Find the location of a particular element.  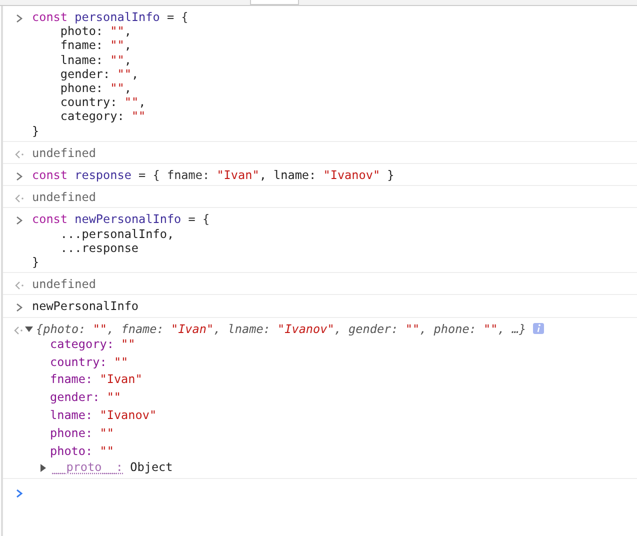

object-summary: {photo: "", fname: "Ivan", lname: "Ivanov", gender: "", phone: "", …} is located at coordinates (281, 329).